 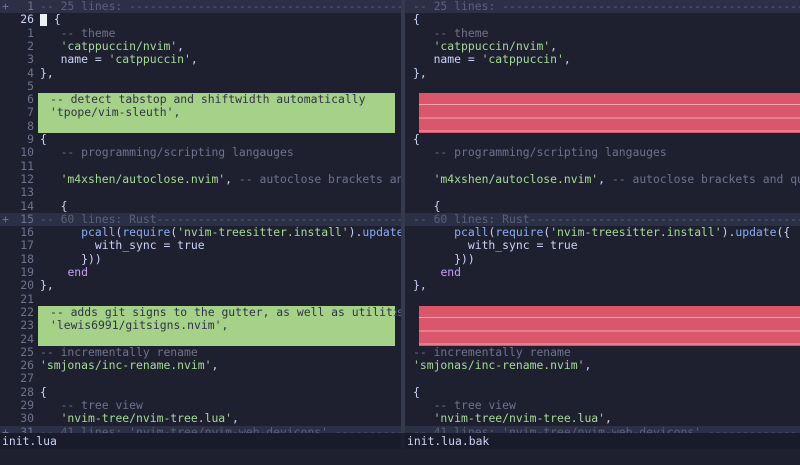 I want to click on code-line: 30 'nvim-tree/nvim-tree.lua',, so click(x=200, y=418).